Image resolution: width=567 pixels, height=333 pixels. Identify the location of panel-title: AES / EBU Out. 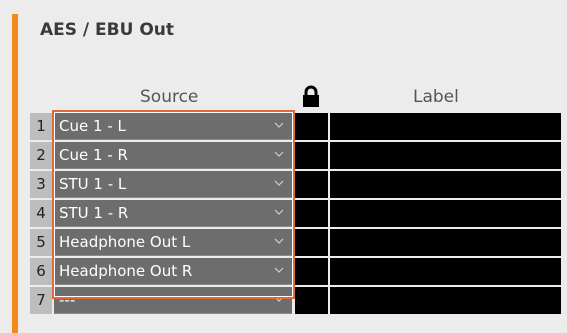
(107, 30).